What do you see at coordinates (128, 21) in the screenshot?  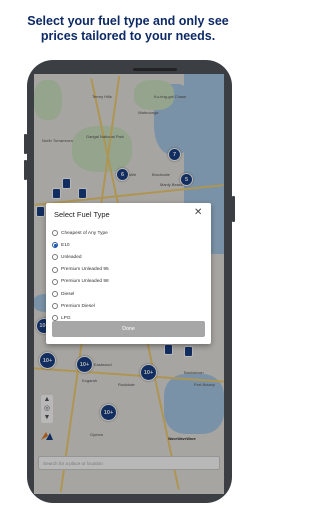 I see `headline-line-1: Select your fuel type and only see` at bounding box center [128, 21].